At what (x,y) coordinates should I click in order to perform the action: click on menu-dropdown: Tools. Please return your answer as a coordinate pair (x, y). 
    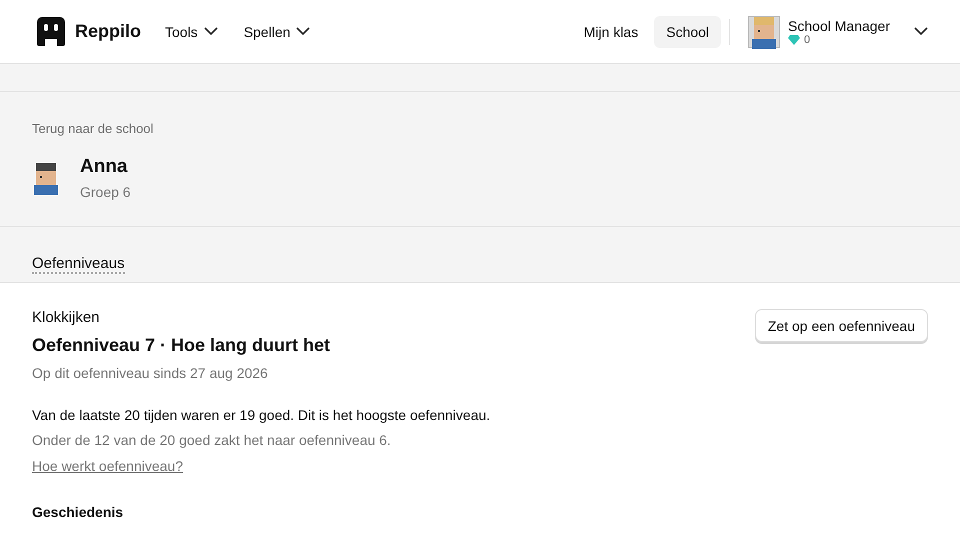
    Looking at the image, I should click on (191, 32).